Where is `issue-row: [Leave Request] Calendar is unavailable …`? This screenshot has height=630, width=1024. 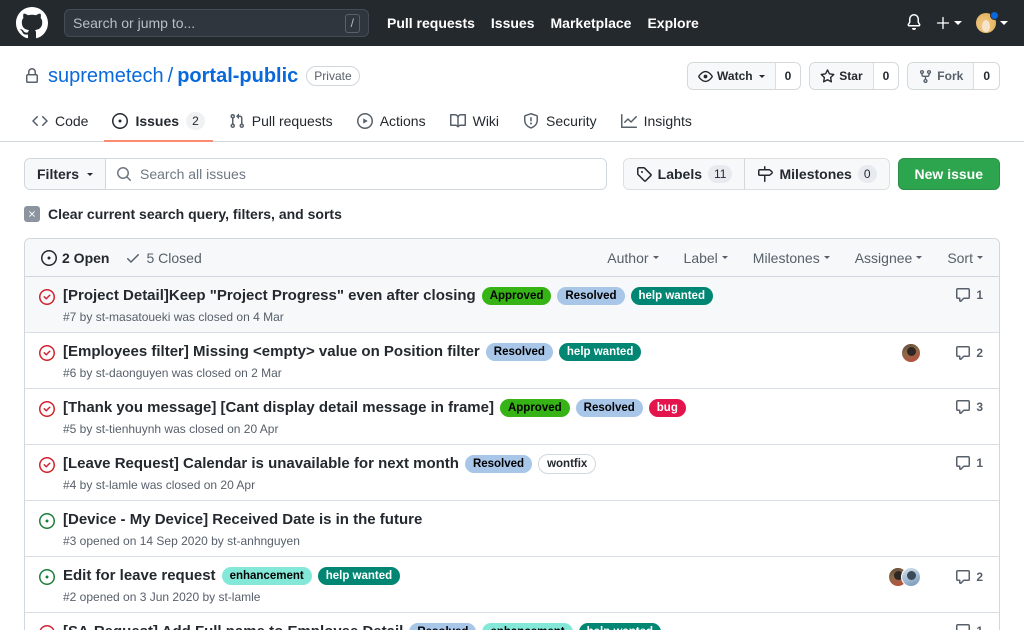
issue-row: [Leave Request] Calendar is unavailable … is located at coordinates (512, 473).